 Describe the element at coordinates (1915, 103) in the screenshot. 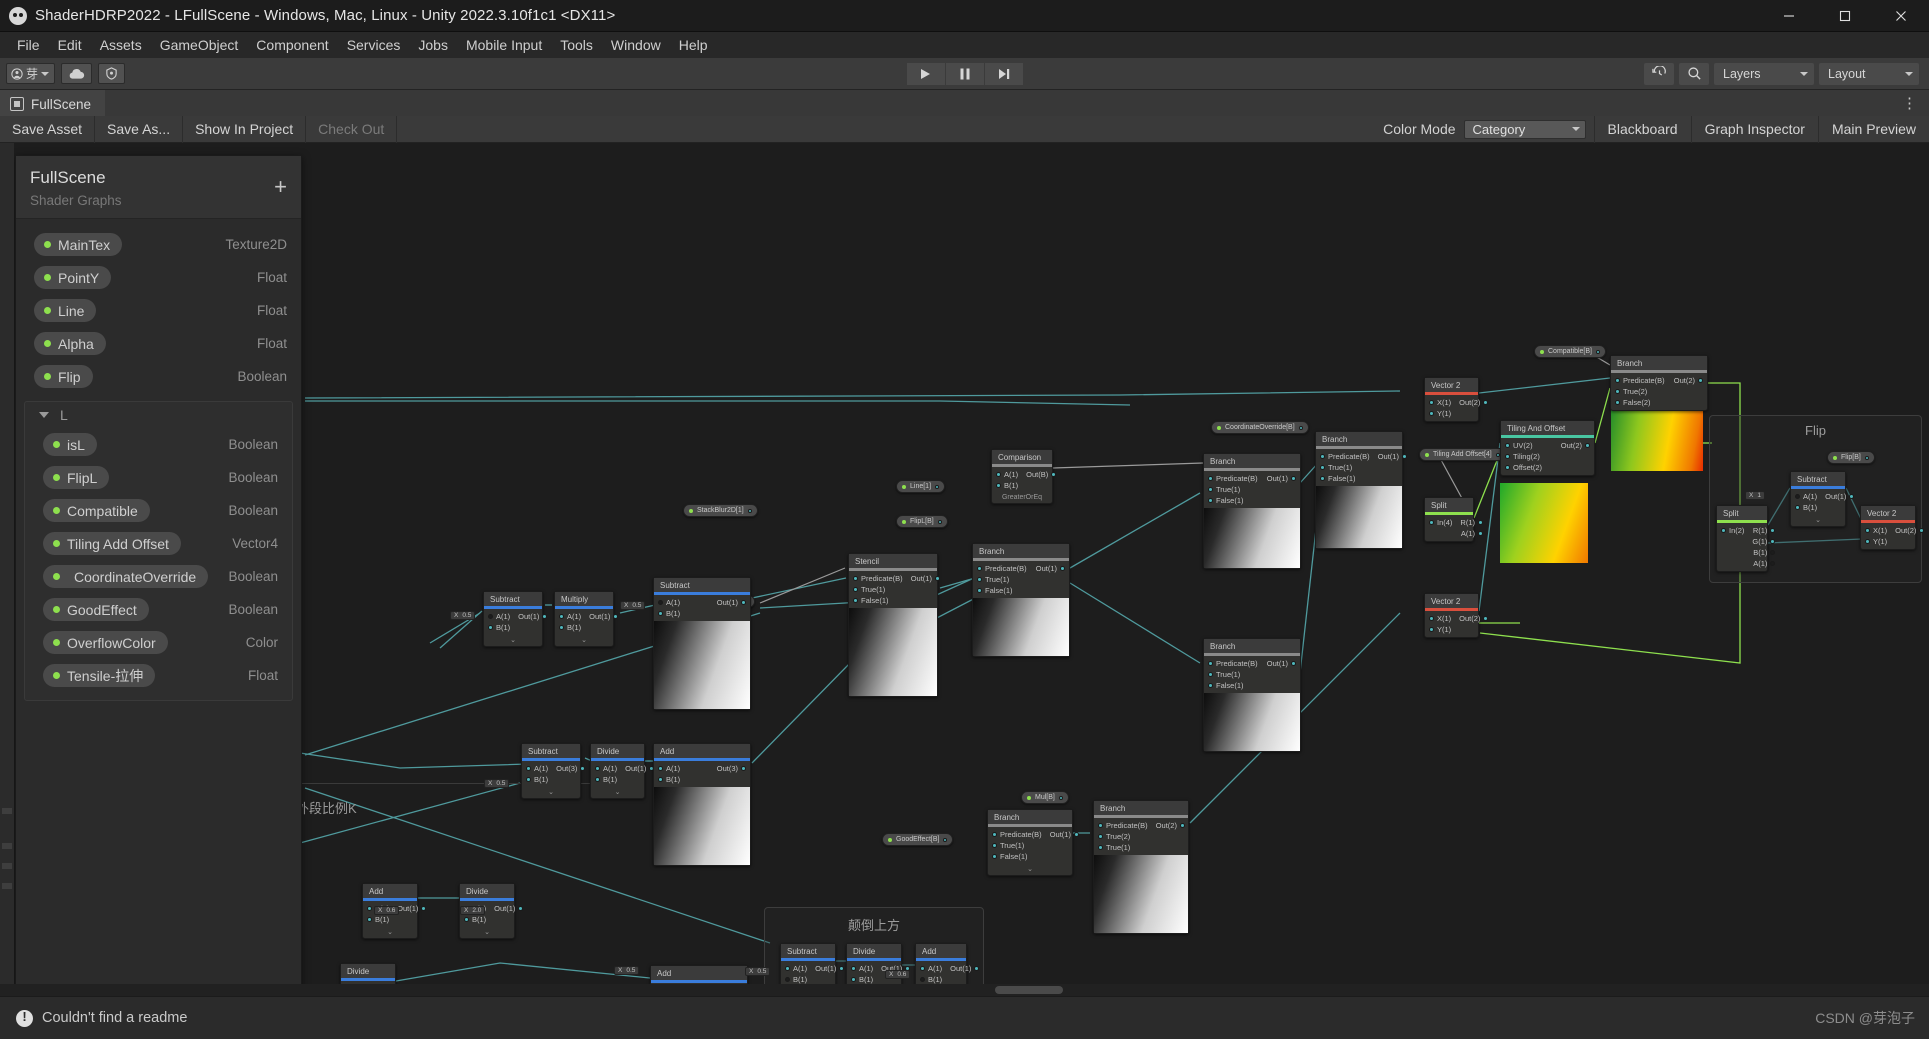

I see `tab-options-kebab-icon: ⋮` at that location.